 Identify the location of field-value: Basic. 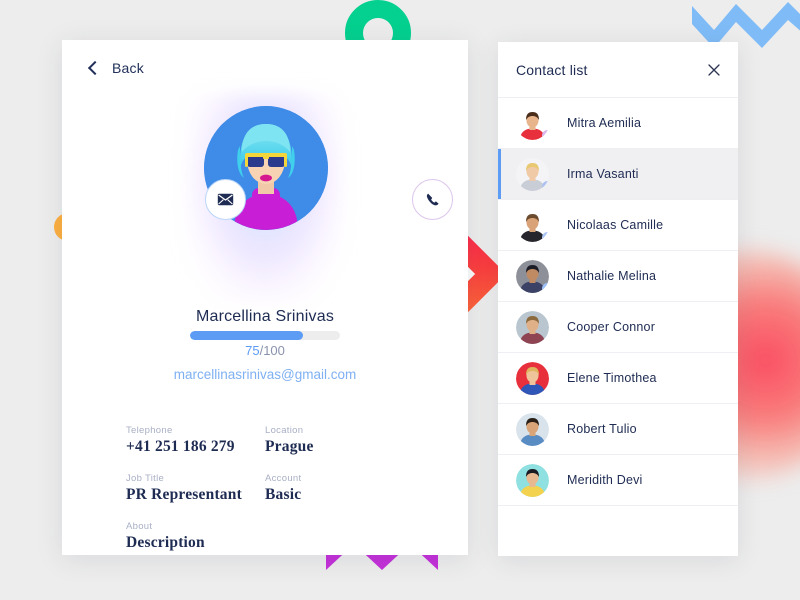
(283, 494).